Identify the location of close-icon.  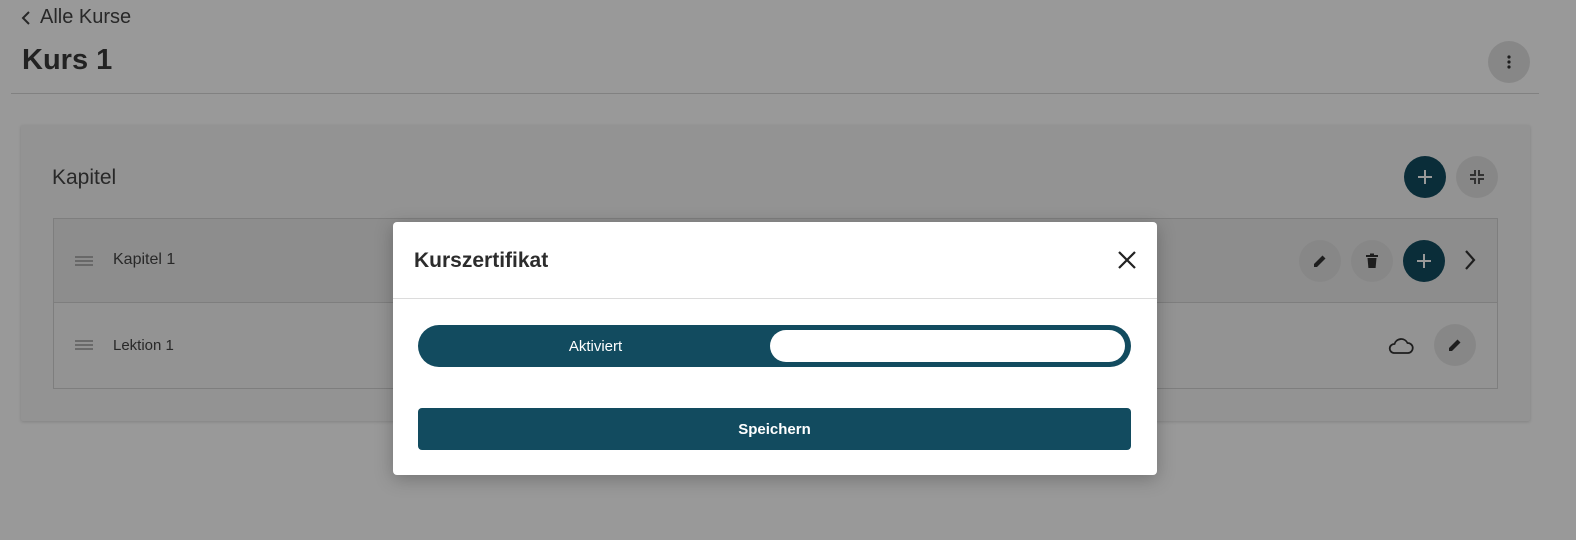
(1127, 260).